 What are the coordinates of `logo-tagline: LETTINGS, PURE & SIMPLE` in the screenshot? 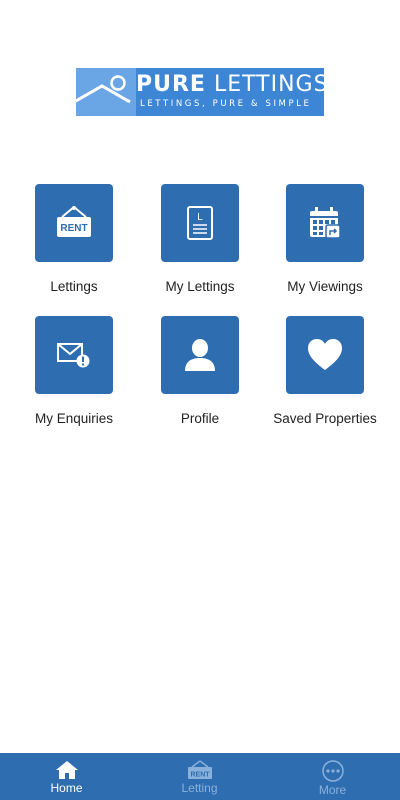 It's located at (226, 104).